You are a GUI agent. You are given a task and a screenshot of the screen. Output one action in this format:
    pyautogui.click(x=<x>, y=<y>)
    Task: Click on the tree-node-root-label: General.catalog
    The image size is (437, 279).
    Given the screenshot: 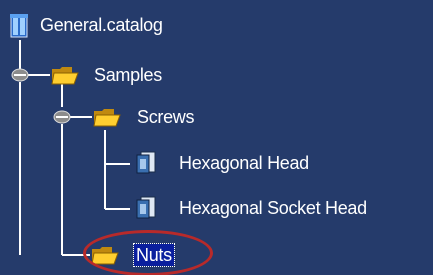 What is the action you would take?
    pyautogui.click(x=101, y=25)
    